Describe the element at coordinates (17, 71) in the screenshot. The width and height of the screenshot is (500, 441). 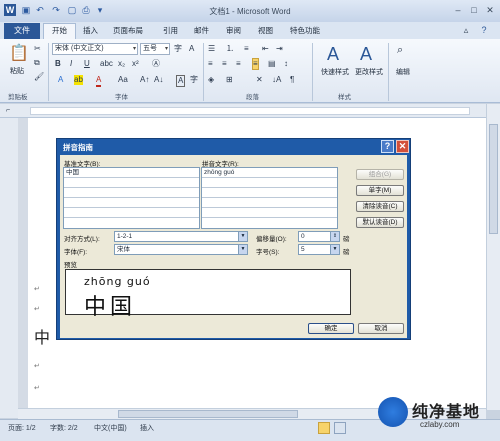
I see `paste-label: 粘贴` at that location.